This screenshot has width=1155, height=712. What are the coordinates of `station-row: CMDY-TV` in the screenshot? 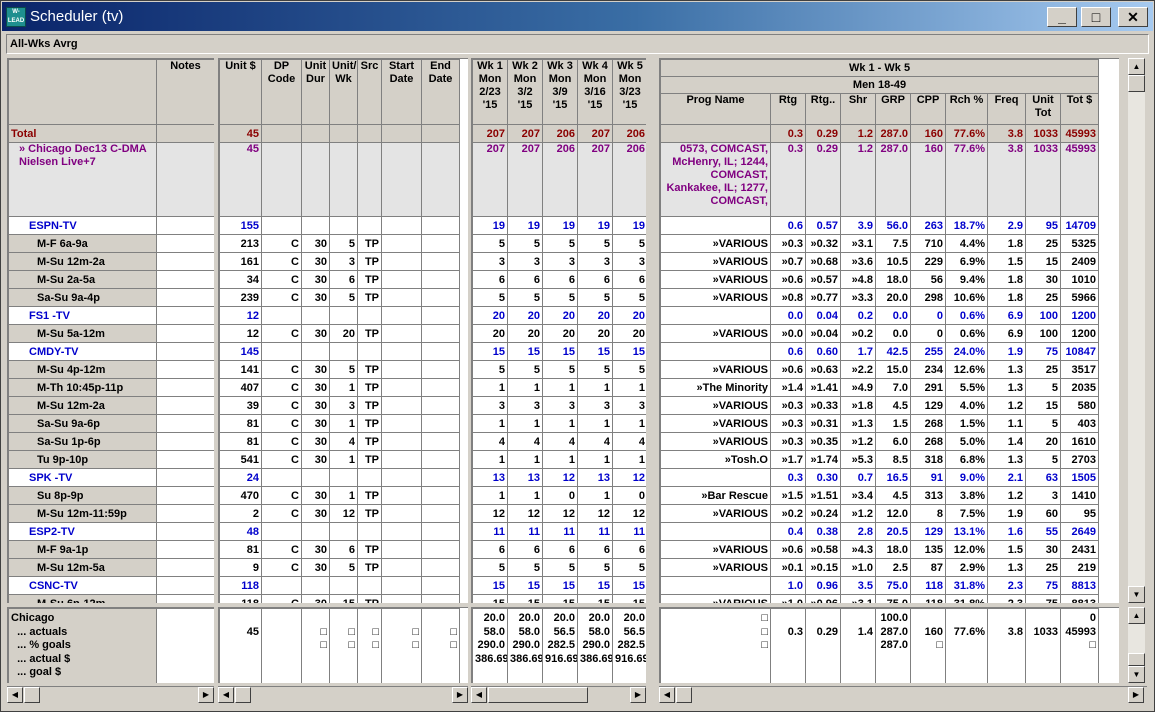 It's located at (111, 351).